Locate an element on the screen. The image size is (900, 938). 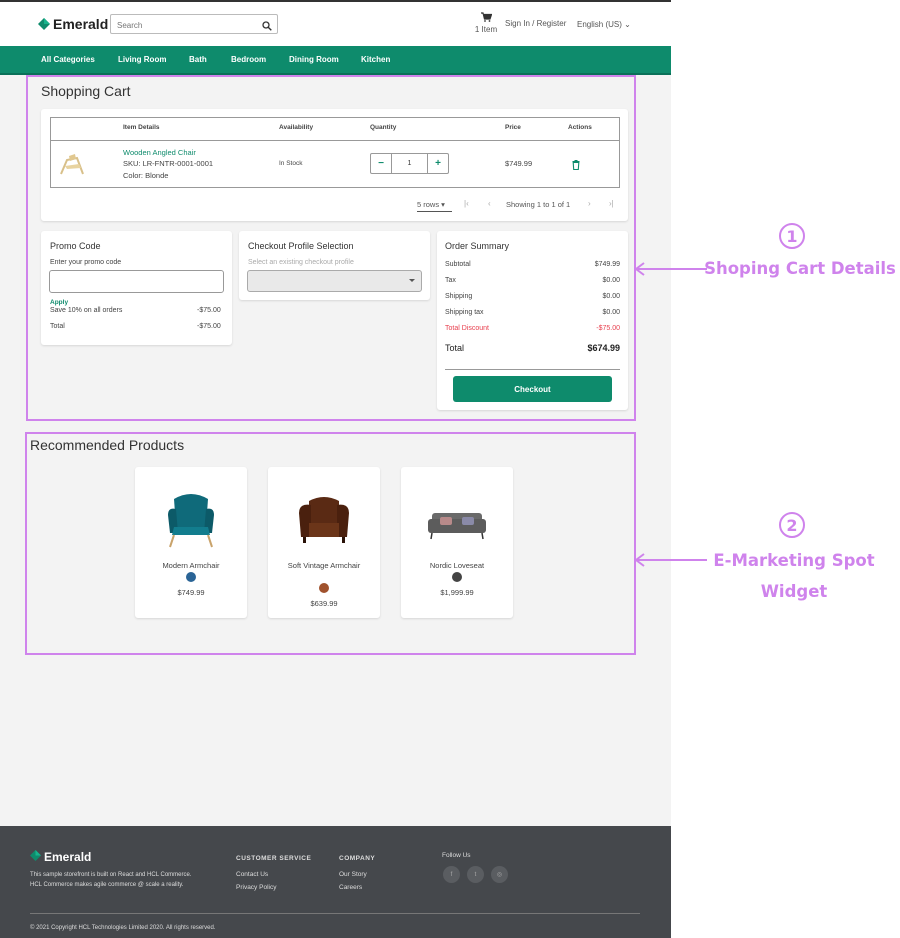
search-box is located at coordinates (194, 25).